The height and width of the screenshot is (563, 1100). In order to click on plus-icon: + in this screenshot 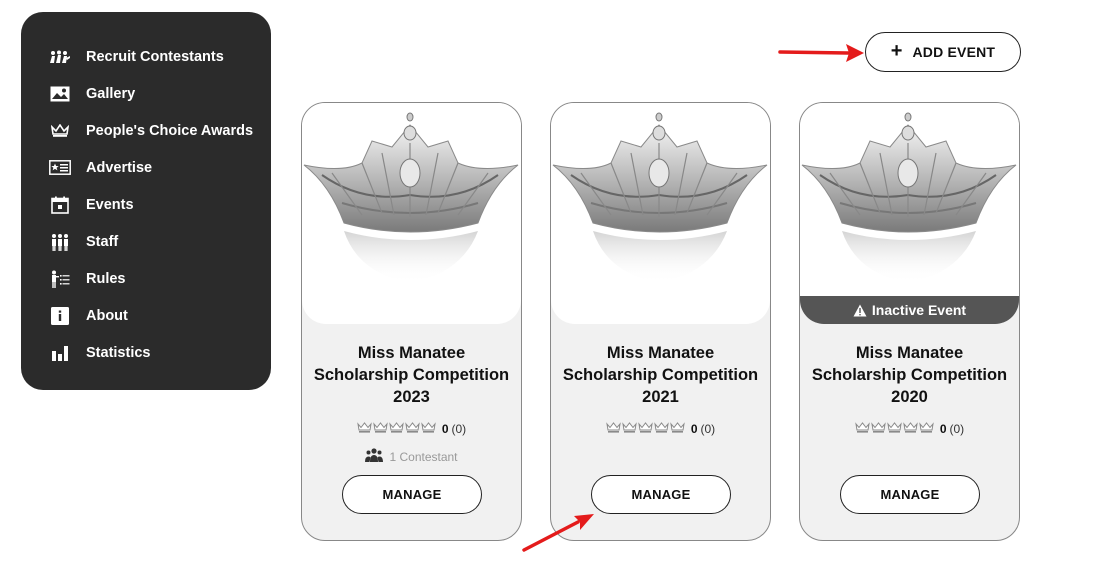, I will do `click(896, 51)`.